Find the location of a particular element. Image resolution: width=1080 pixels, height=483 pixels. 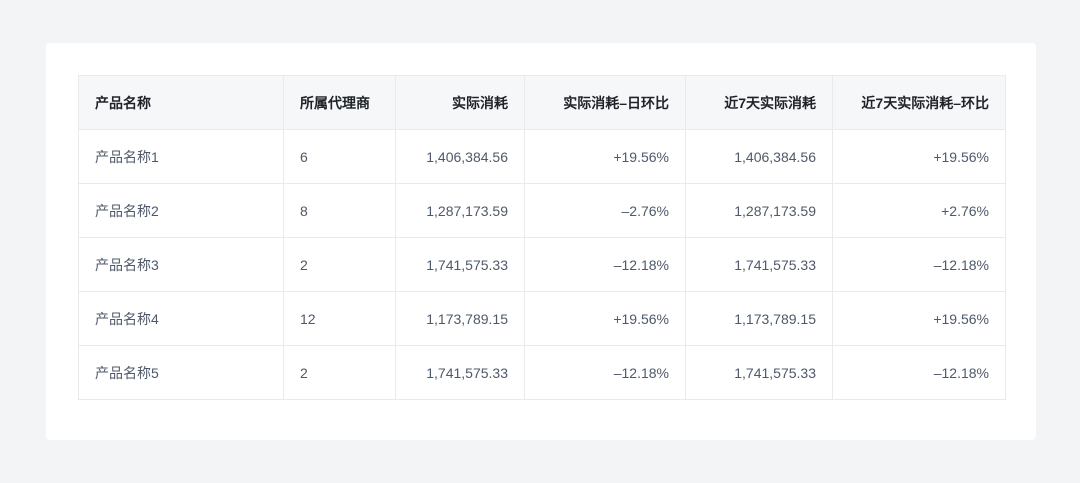

product-name-cell: 产品名称1 is located at coordinates (181, 156).